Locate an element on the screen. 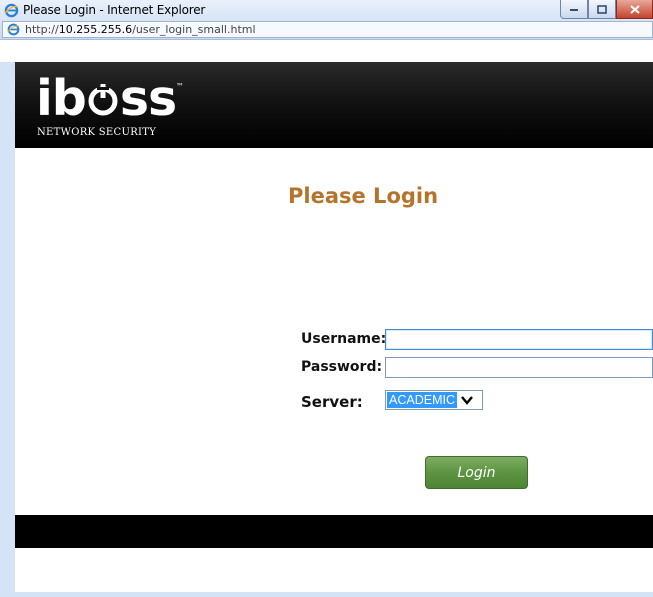 Image resolution: width=653 pixels, height=597 pixels. site-header: ib ss ™ NETWORK SECURITY is located at coordinates (334, 105).